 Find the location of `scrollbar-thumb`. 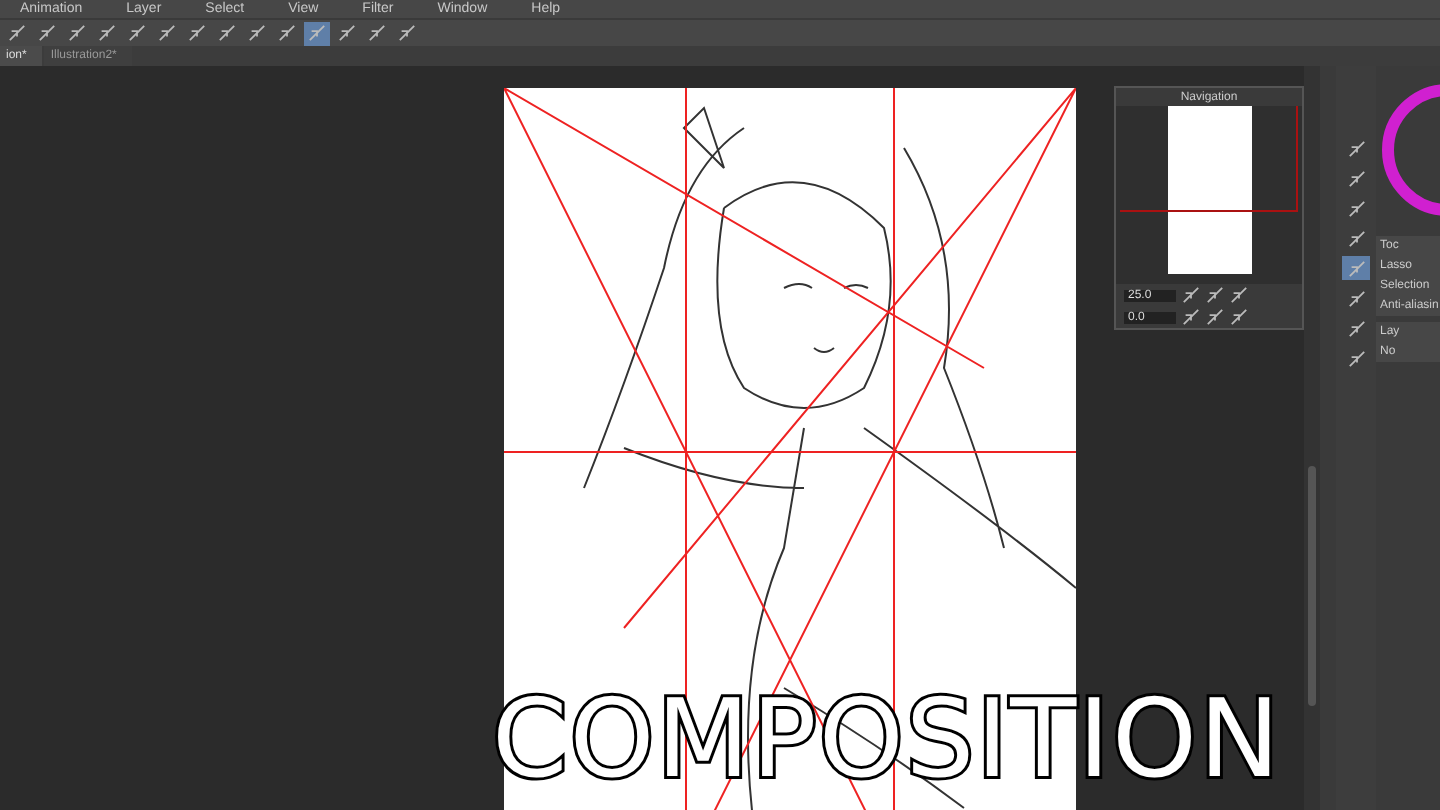

scrollbar-thumb is located at coordinates (1312, 586).